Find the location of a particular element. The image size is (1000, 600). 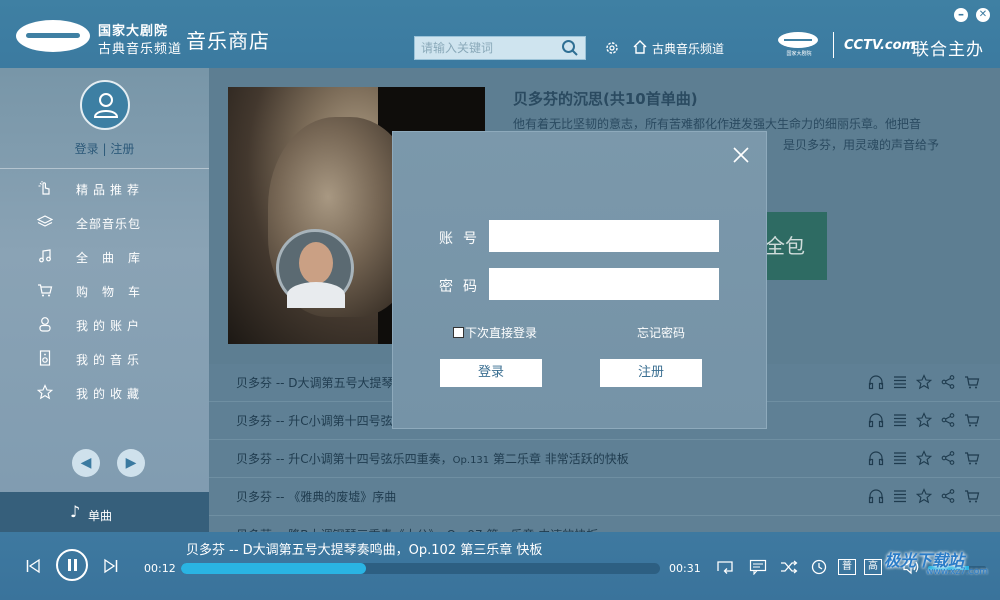

sidebar-item-label: 我的音乐 is located at coordinates (110, 360).